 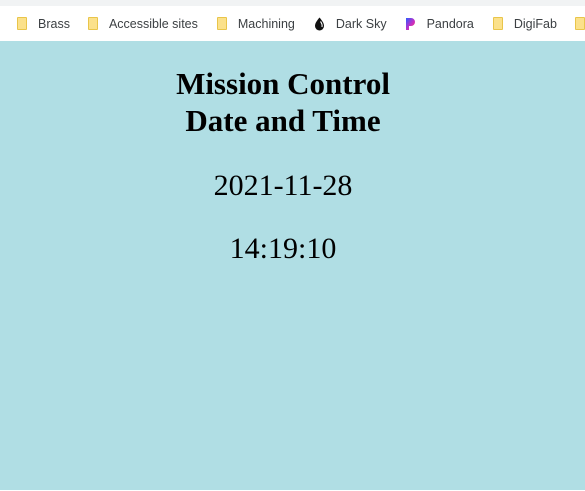 What do you see at coordinates (410, 23) in the screenshot?
I see `pandora-icon` at bounding box center [410, 23].